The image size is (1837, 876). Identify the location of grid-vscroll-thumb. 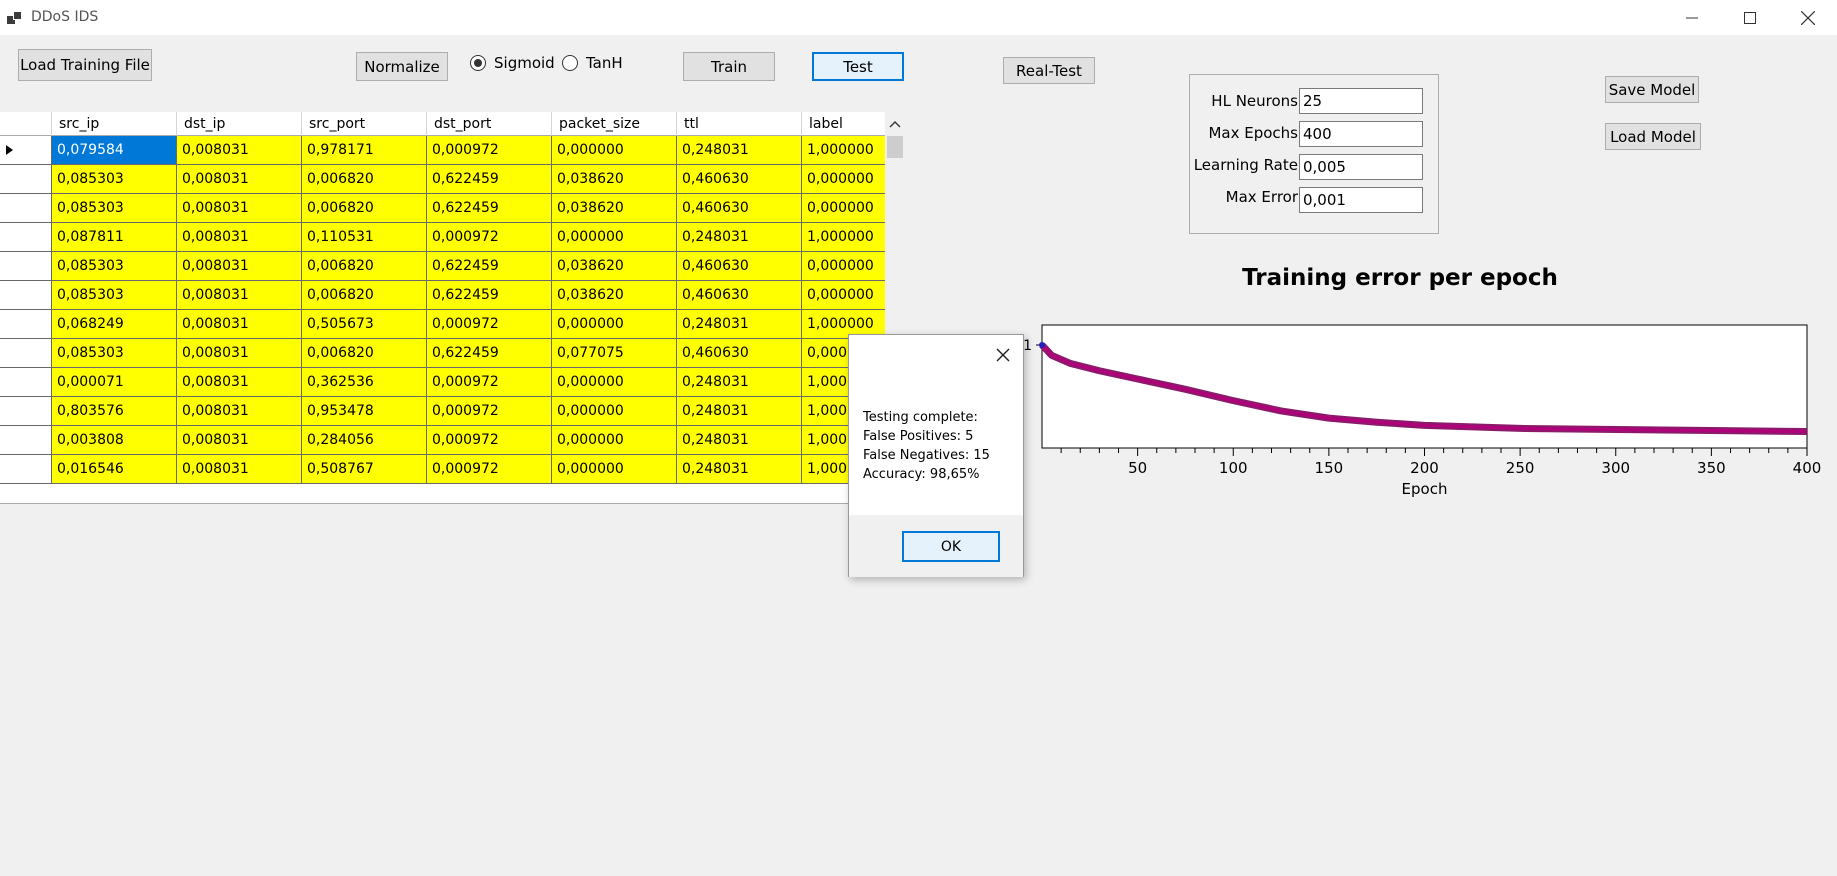
(895, 147).